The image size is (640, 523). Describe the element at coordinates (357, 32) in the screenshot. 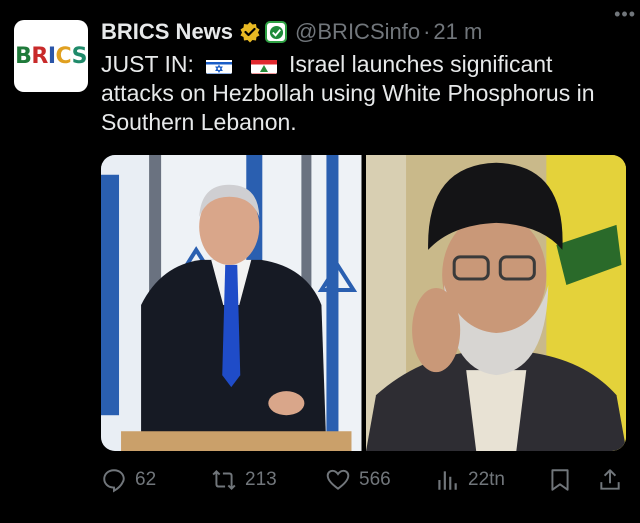

I see `author-handle: @BRICSinfo` at that location.